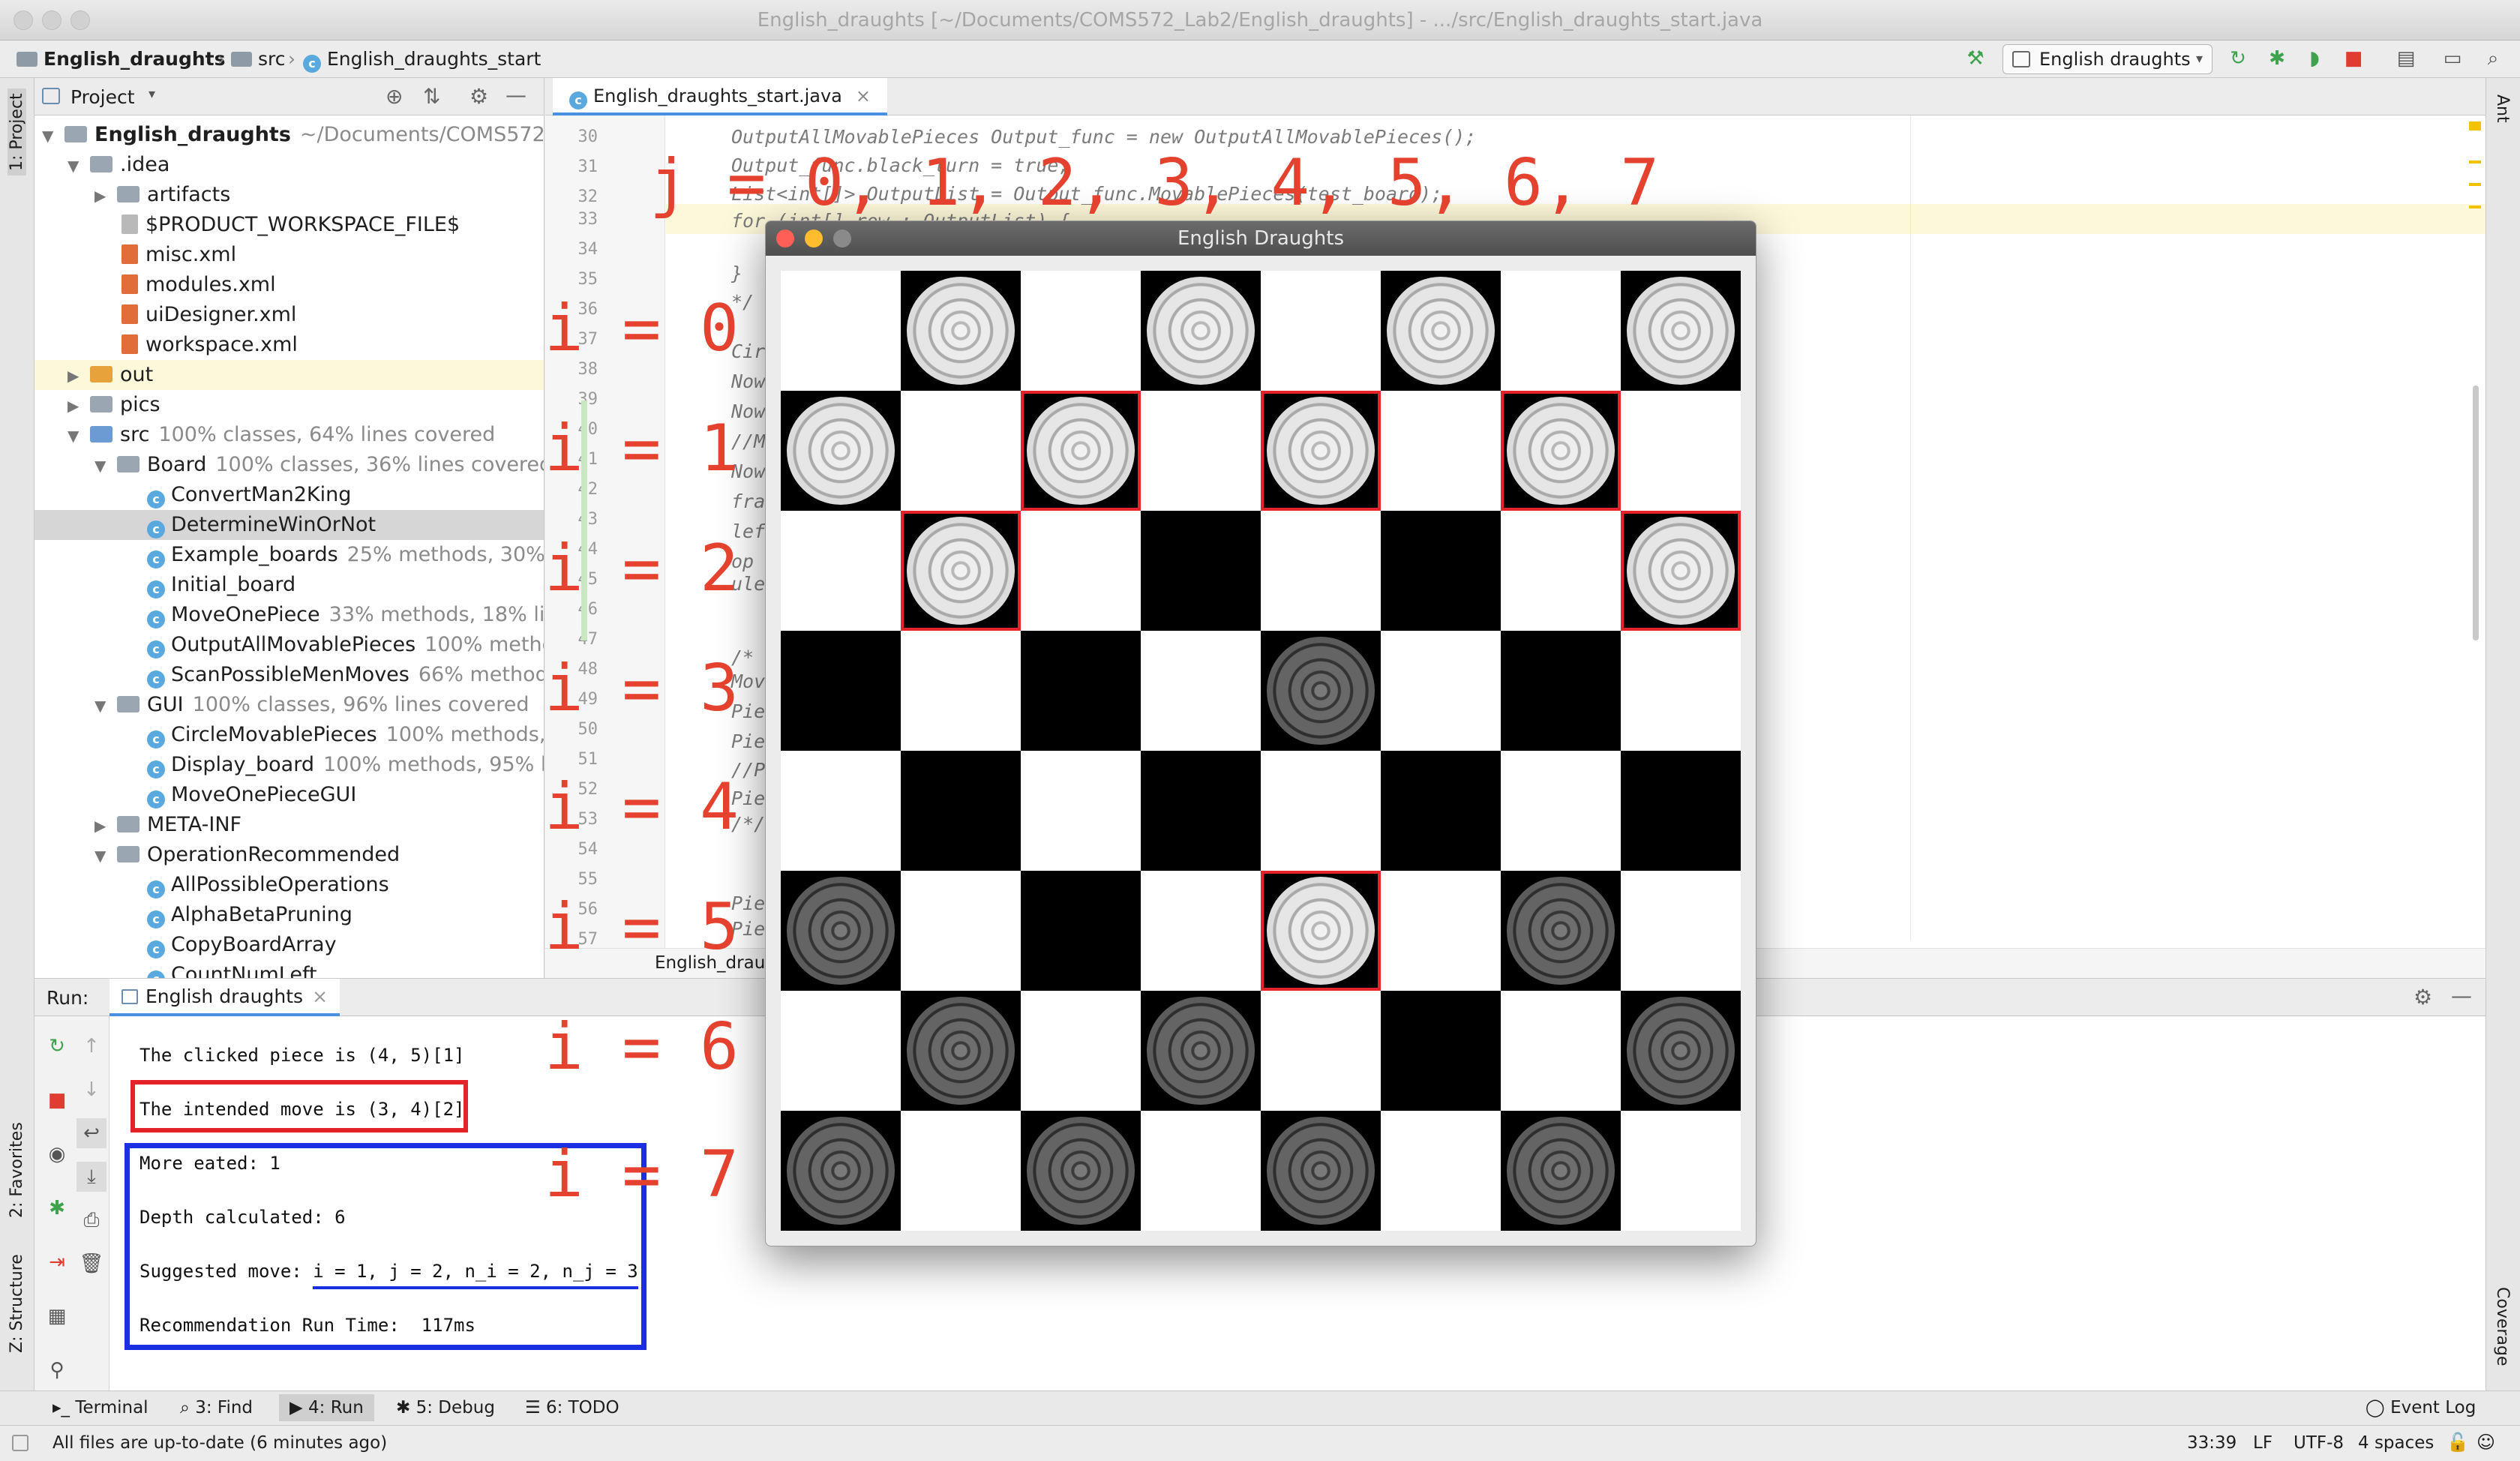  Describe the element at coordinates (216, 1408) in the screenshot. I see `find-tool-button: ⌕ 3: Find` at that location.